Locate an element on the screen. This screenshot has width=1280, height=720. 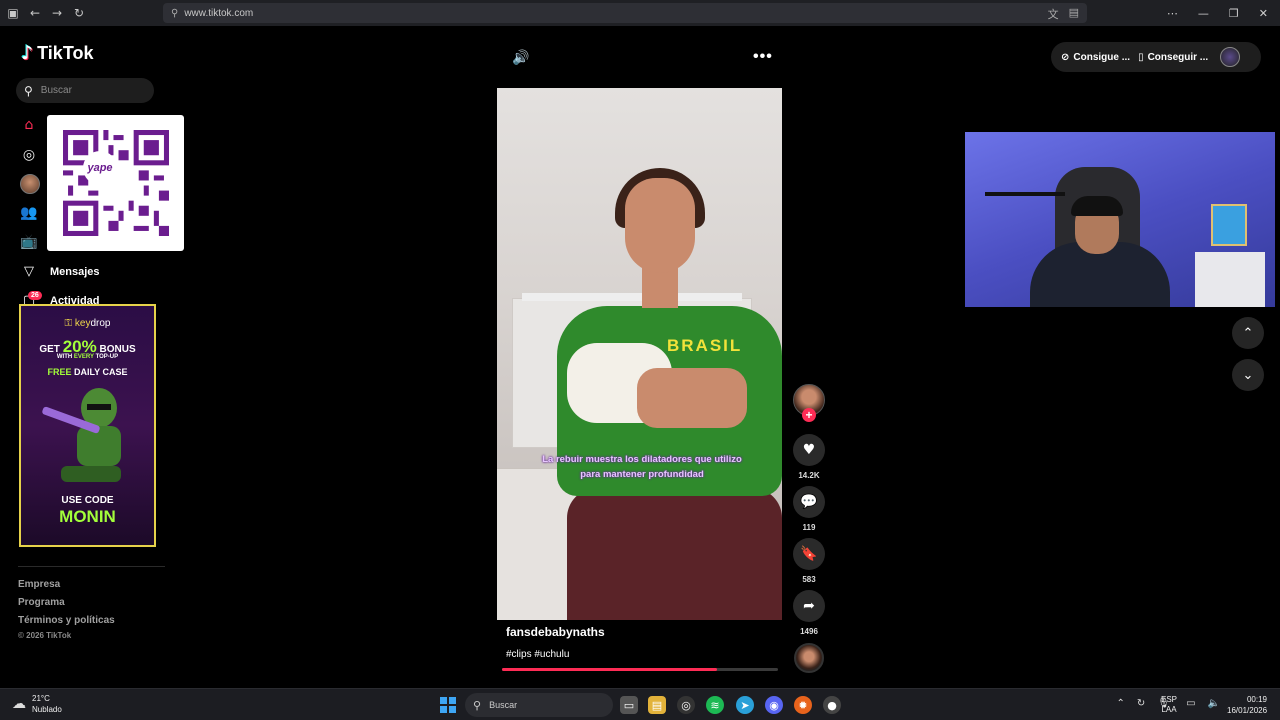
like-heart-icon: ♥ is located at coordinates (809, 450).